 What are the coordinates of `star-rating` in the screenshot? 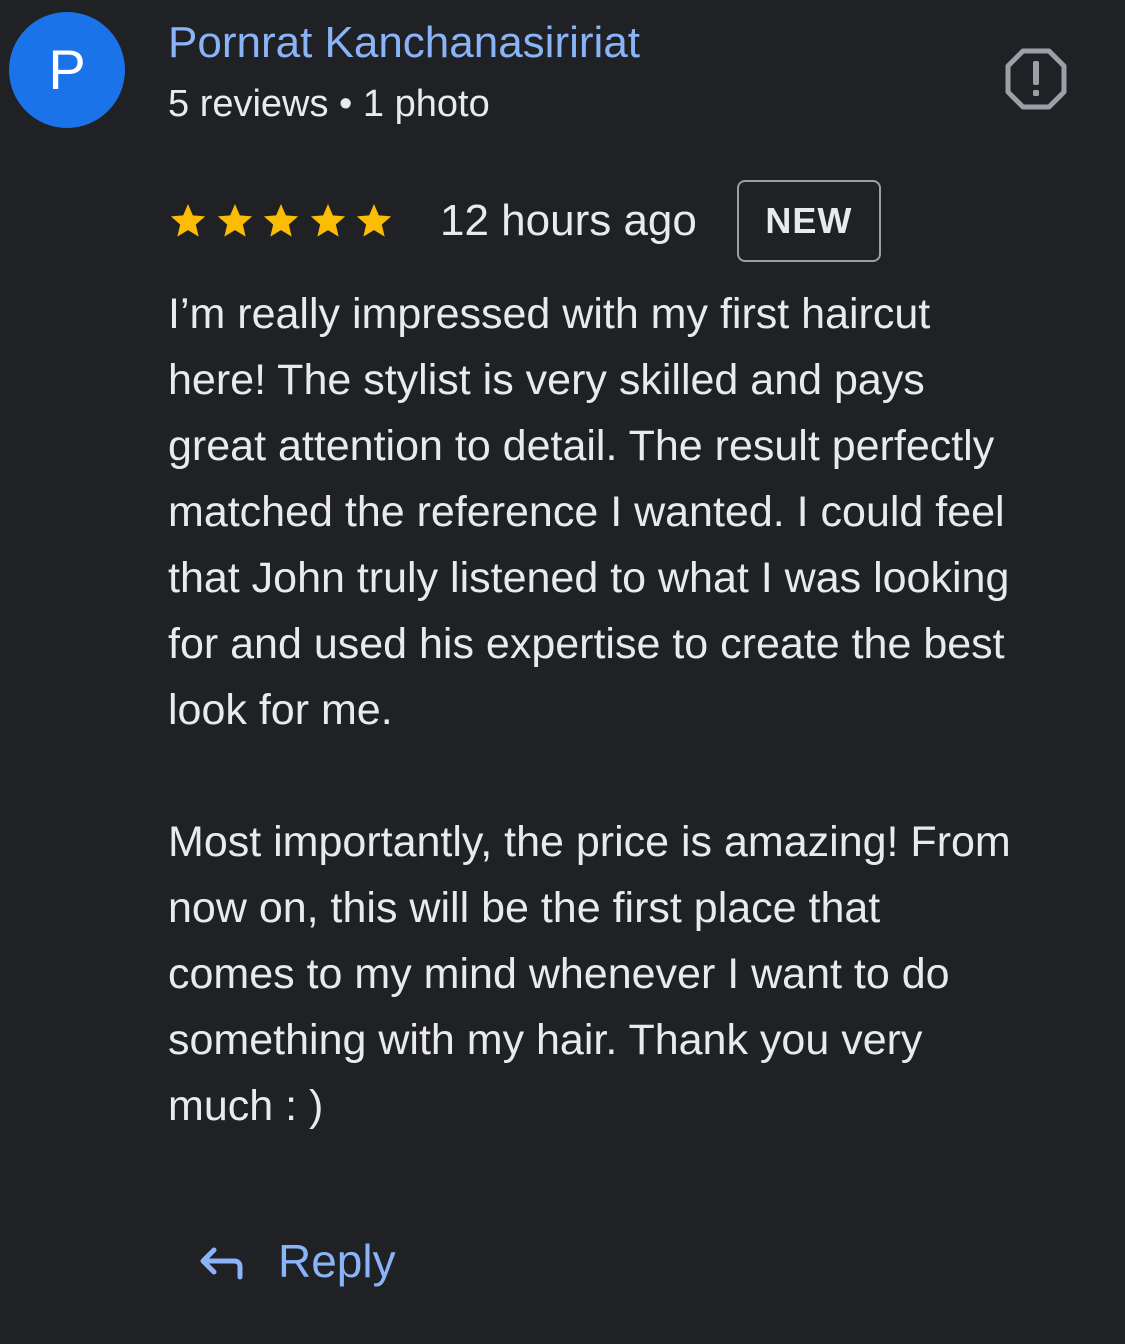 It's located at (281, 221).